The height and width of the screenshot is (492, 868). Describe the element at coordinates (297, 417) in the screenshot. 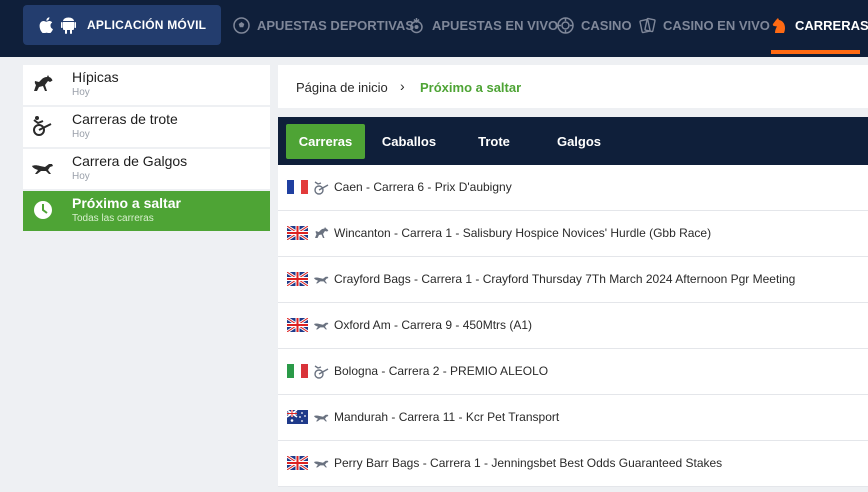

I see `australia-flag-icon` at that location.